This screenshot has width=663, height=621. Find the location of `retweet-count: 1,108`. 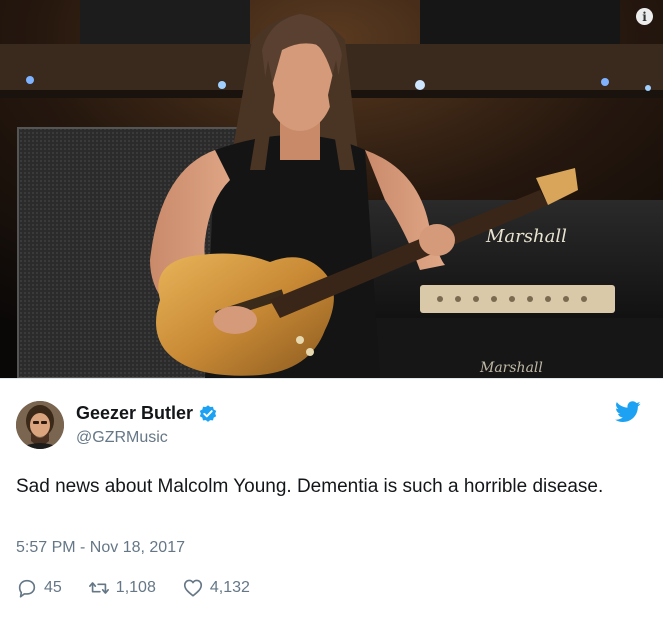

retweet-count: 1,108 is located at coordinates (135, 587).